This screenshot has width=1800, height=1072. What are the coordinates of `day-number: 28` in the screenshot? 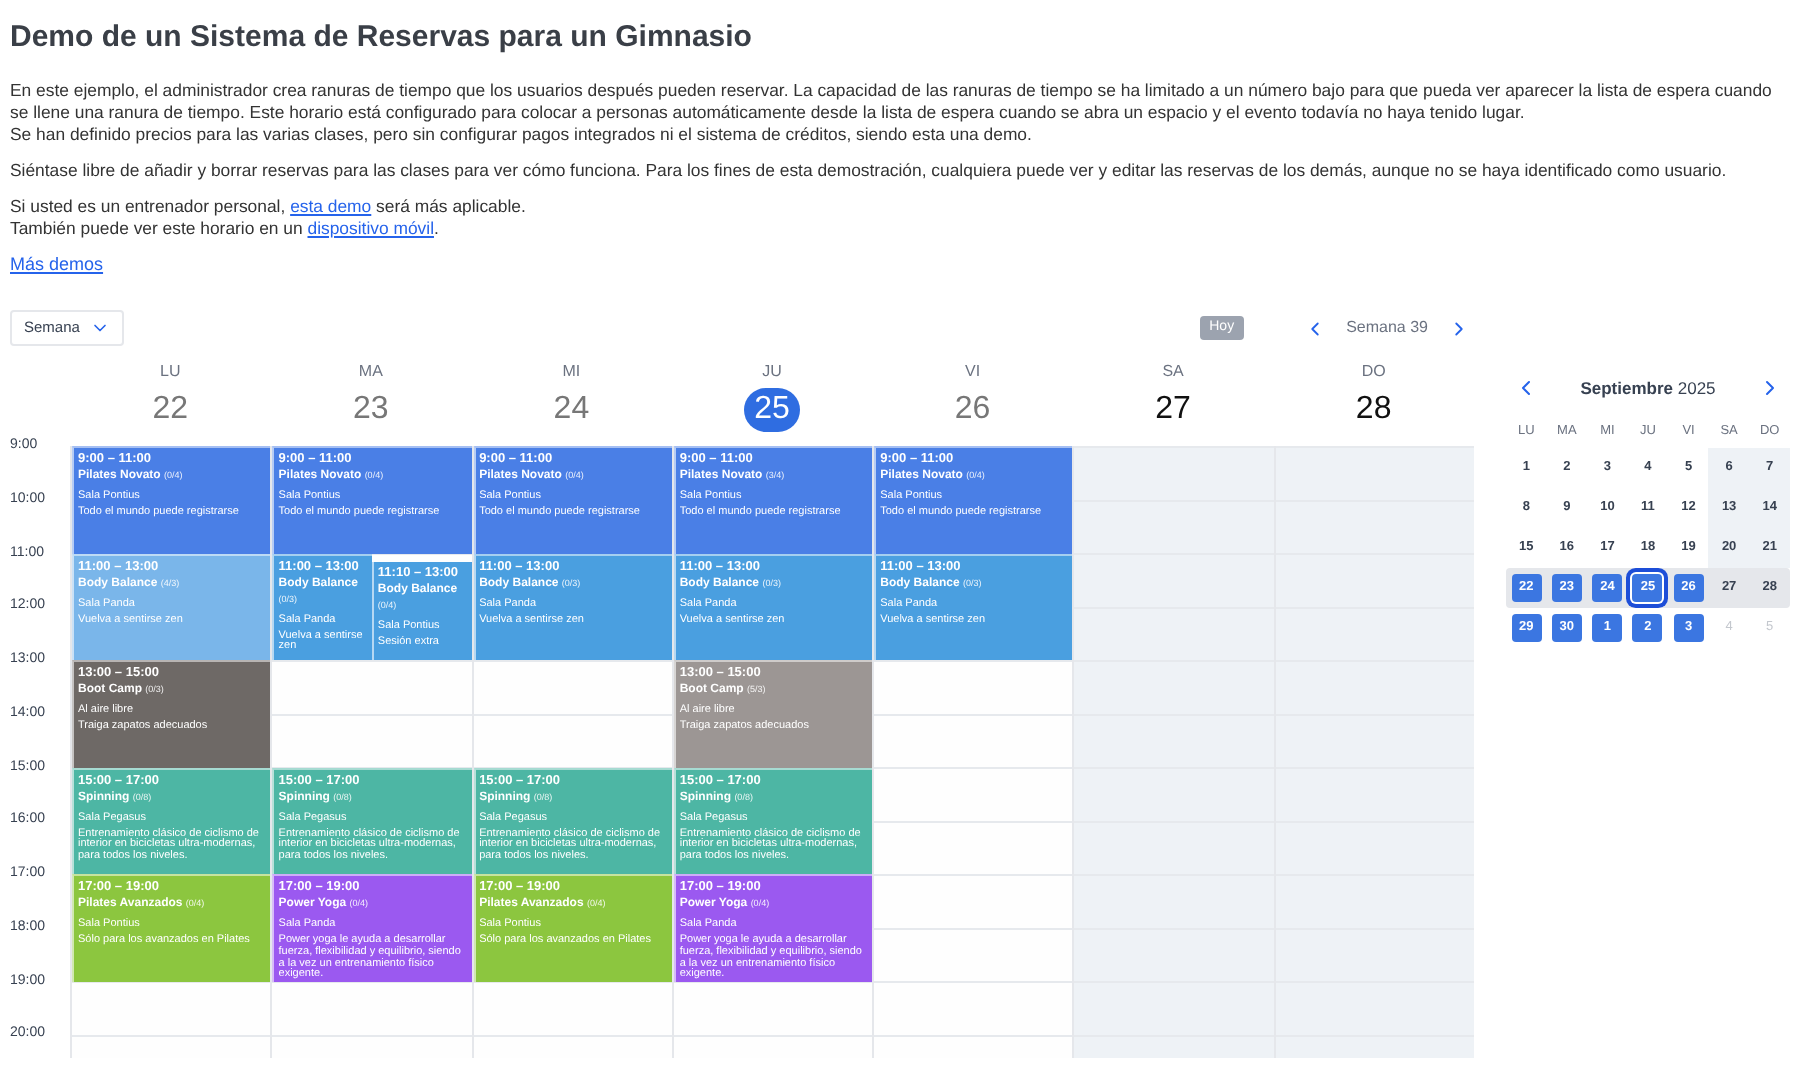 It's located at (1373, 410).